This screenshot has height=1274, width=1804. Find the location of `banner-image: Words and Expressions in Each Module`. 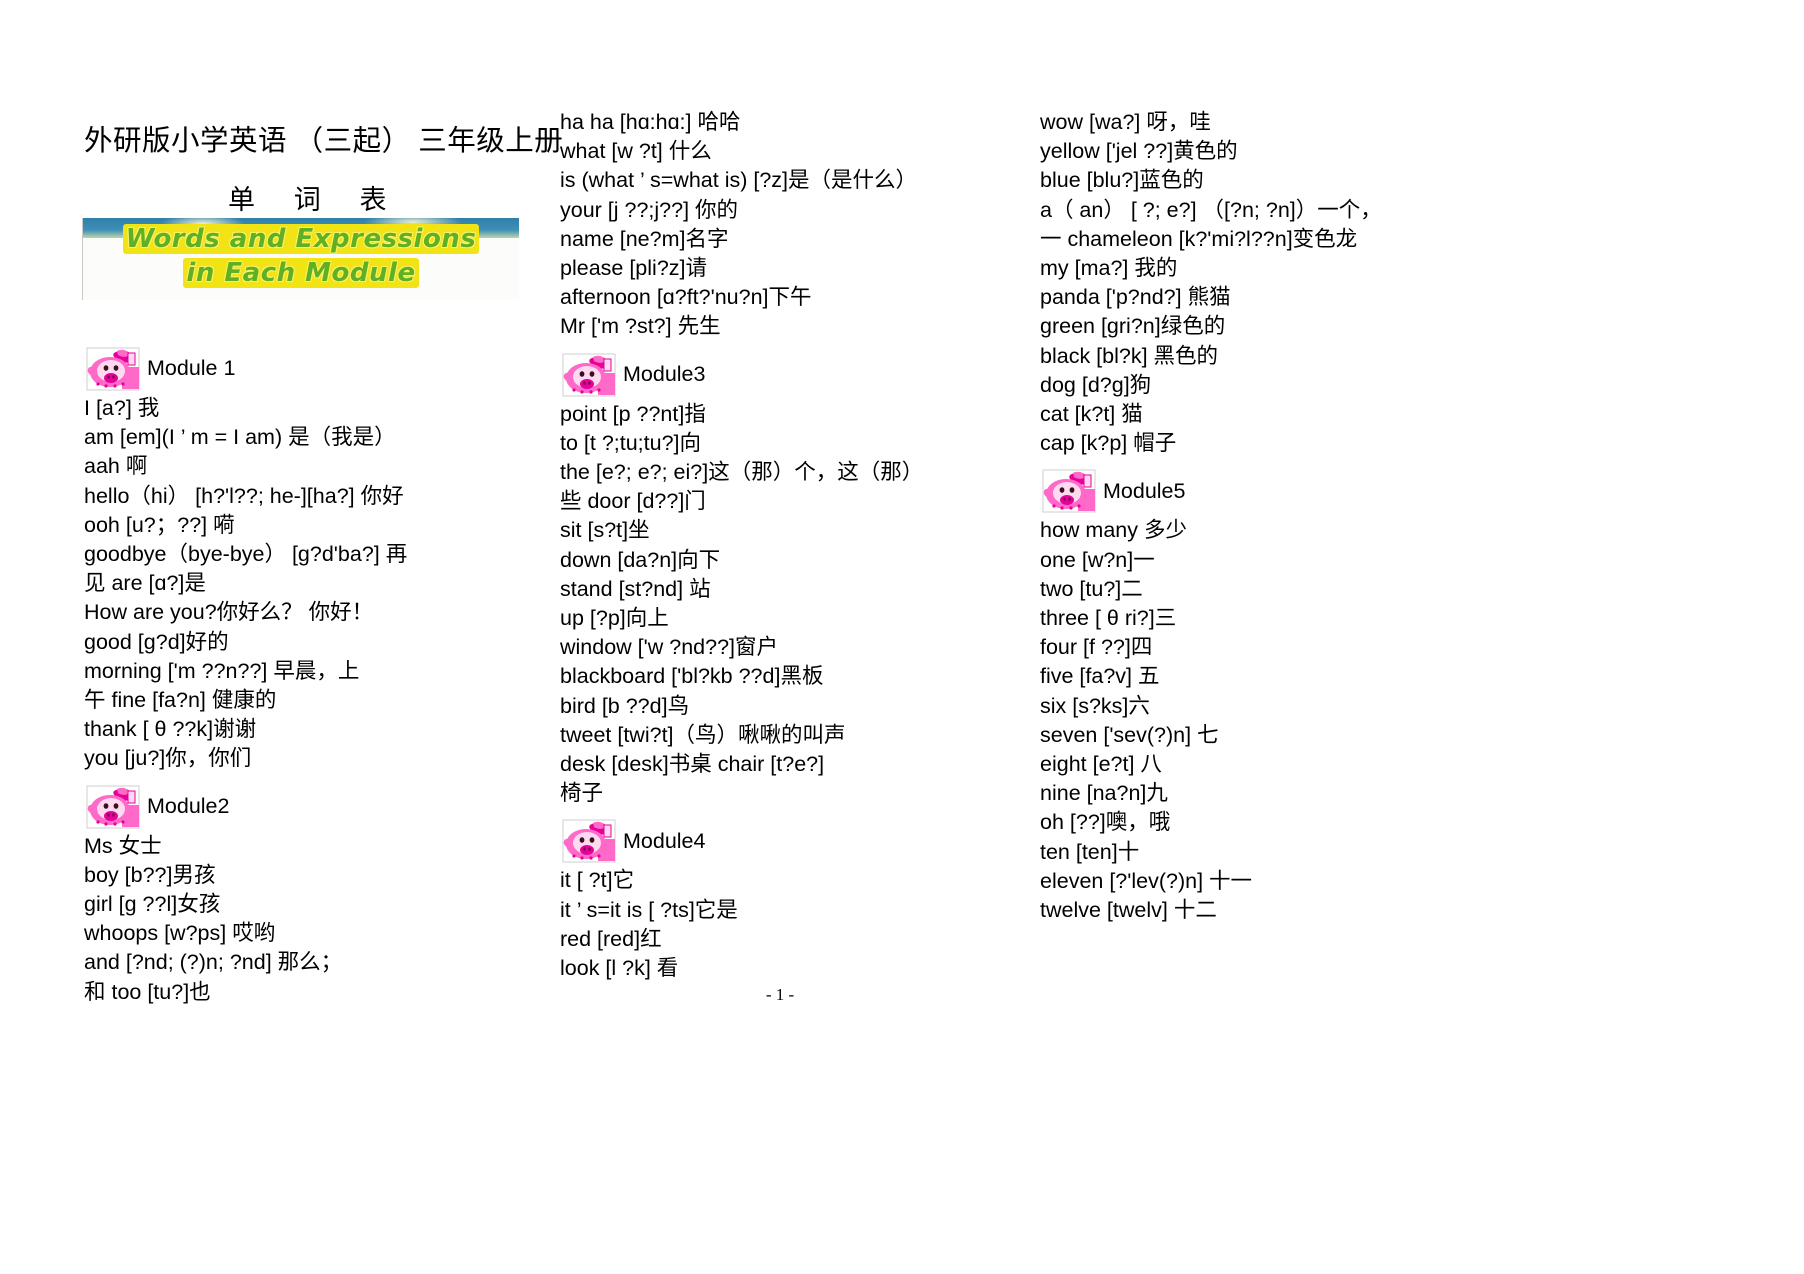

banner-image: Words and Expressions in Each Module is located at coordinates (300, 259).